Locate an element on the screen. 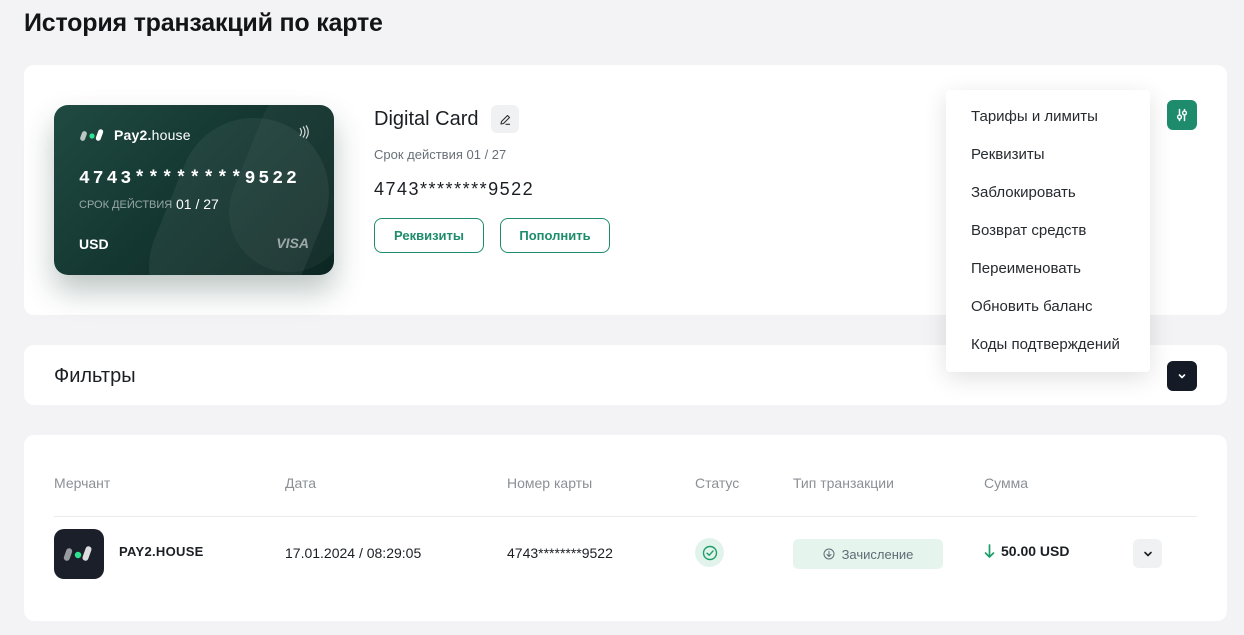  transaction-amount-value: 50.00 USD is located at coordinates (1035, 551).